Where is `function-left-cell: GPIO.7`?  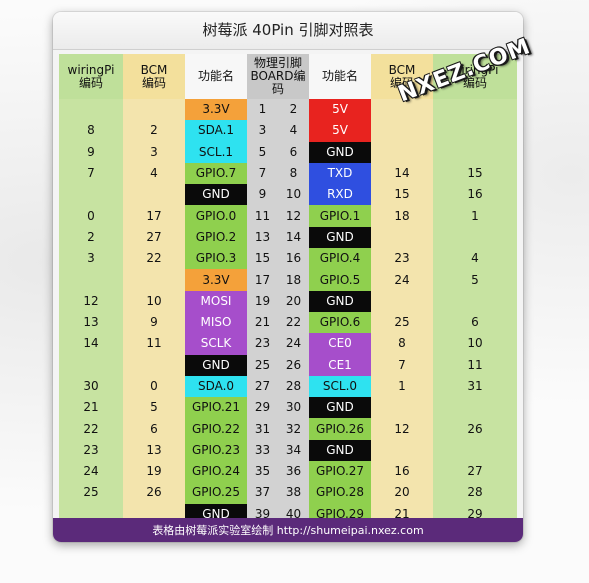
function-left-cell: GPIO.7 is located at coordinates (216, 173).